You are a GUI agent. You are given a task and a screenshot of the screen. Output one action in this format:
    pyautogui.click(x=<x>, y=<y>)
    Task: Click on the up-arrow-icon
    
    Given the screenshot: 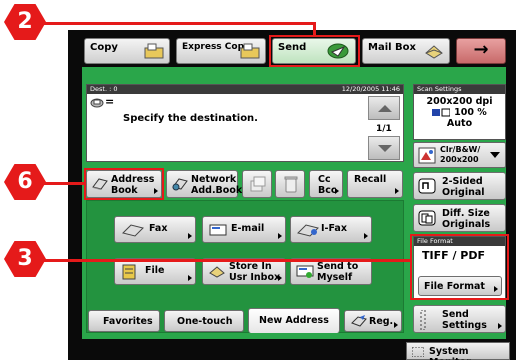 What is the action you would take?
    pyautogui.click(x=385, y=108)
    